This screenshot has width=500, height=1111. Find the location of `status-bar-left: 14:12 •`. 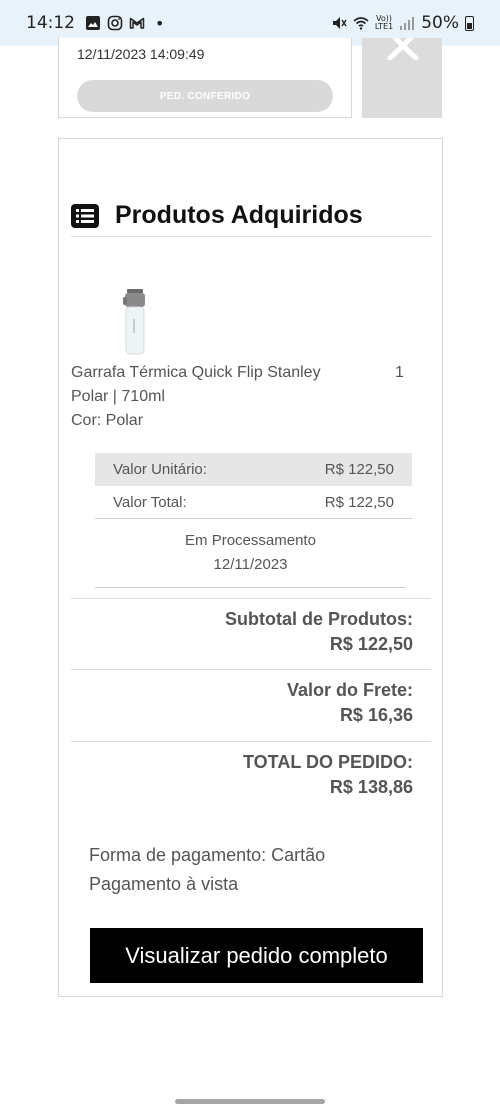

status-bar-left: 14:12 • is located at coordinates (95, 23).